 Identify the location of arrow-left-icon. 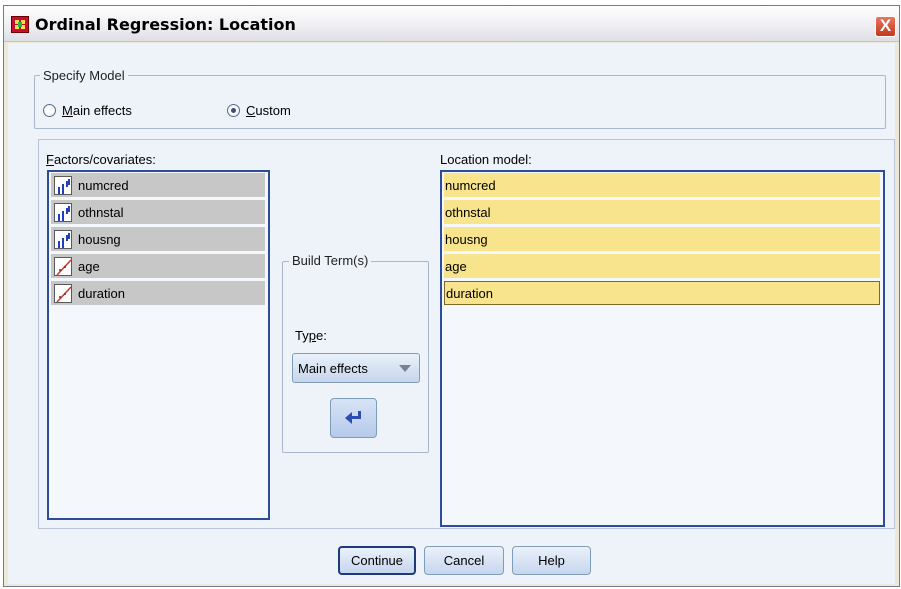
(353, 417).